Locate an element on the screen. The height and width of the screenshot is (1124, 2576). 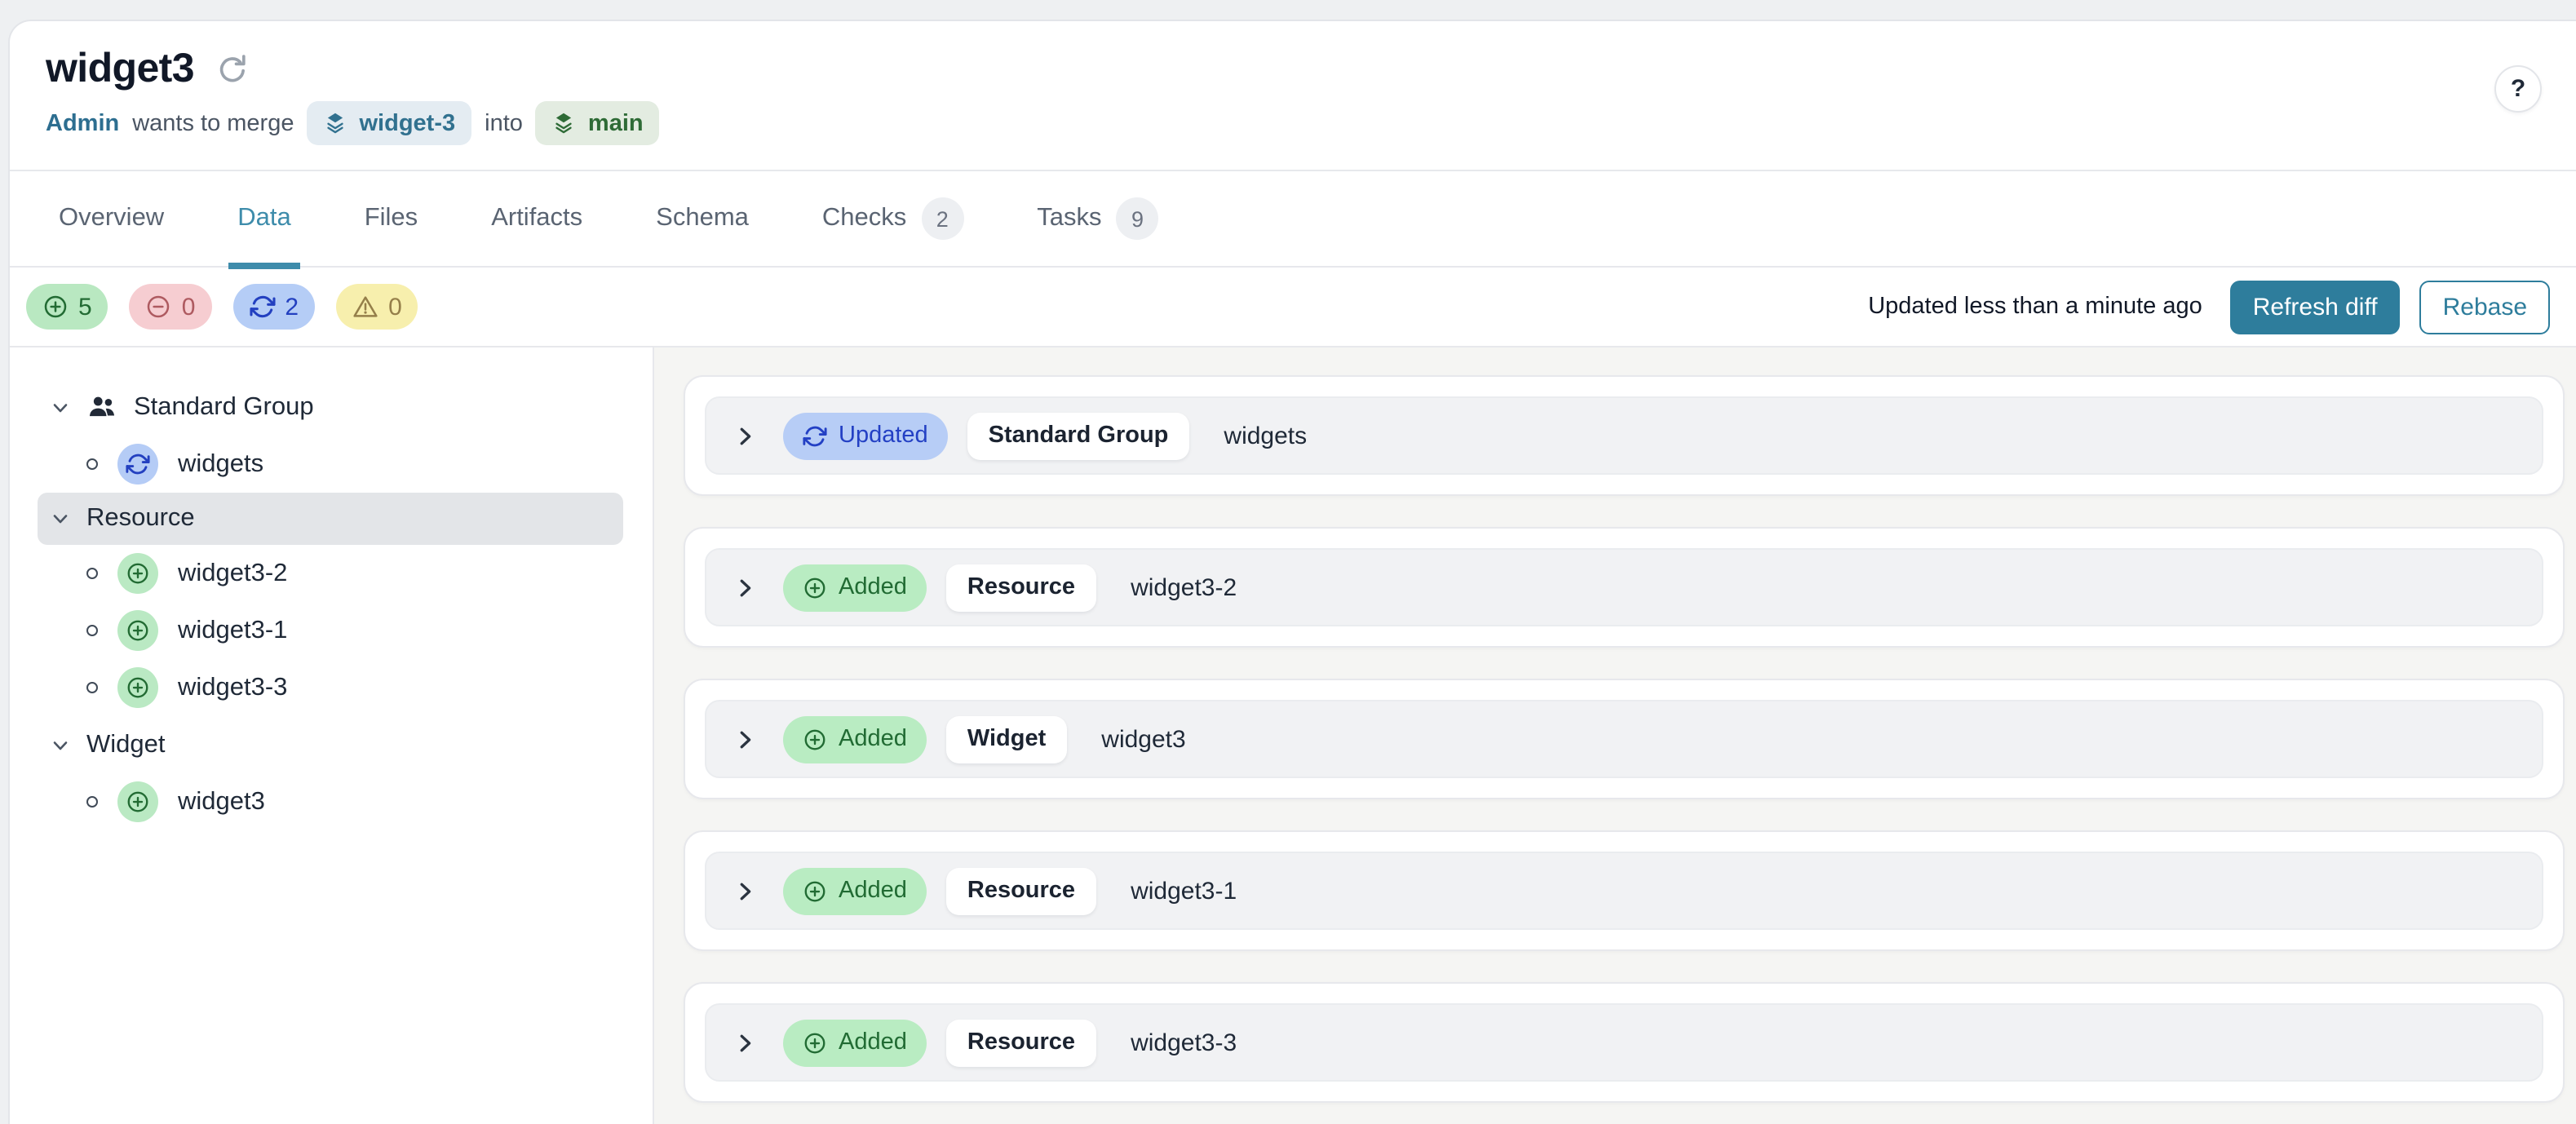
tab-label: Checks is located at coordinates (864, 218).